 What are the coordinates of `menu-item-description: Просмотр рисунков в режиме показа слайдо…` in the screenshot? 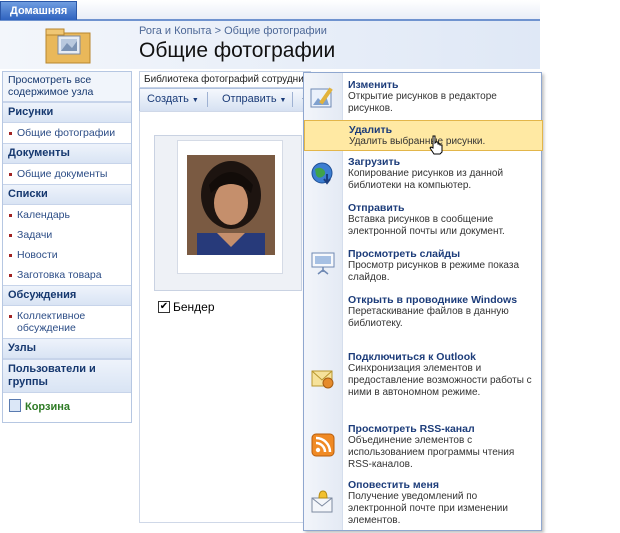 It's located at (434, 271).